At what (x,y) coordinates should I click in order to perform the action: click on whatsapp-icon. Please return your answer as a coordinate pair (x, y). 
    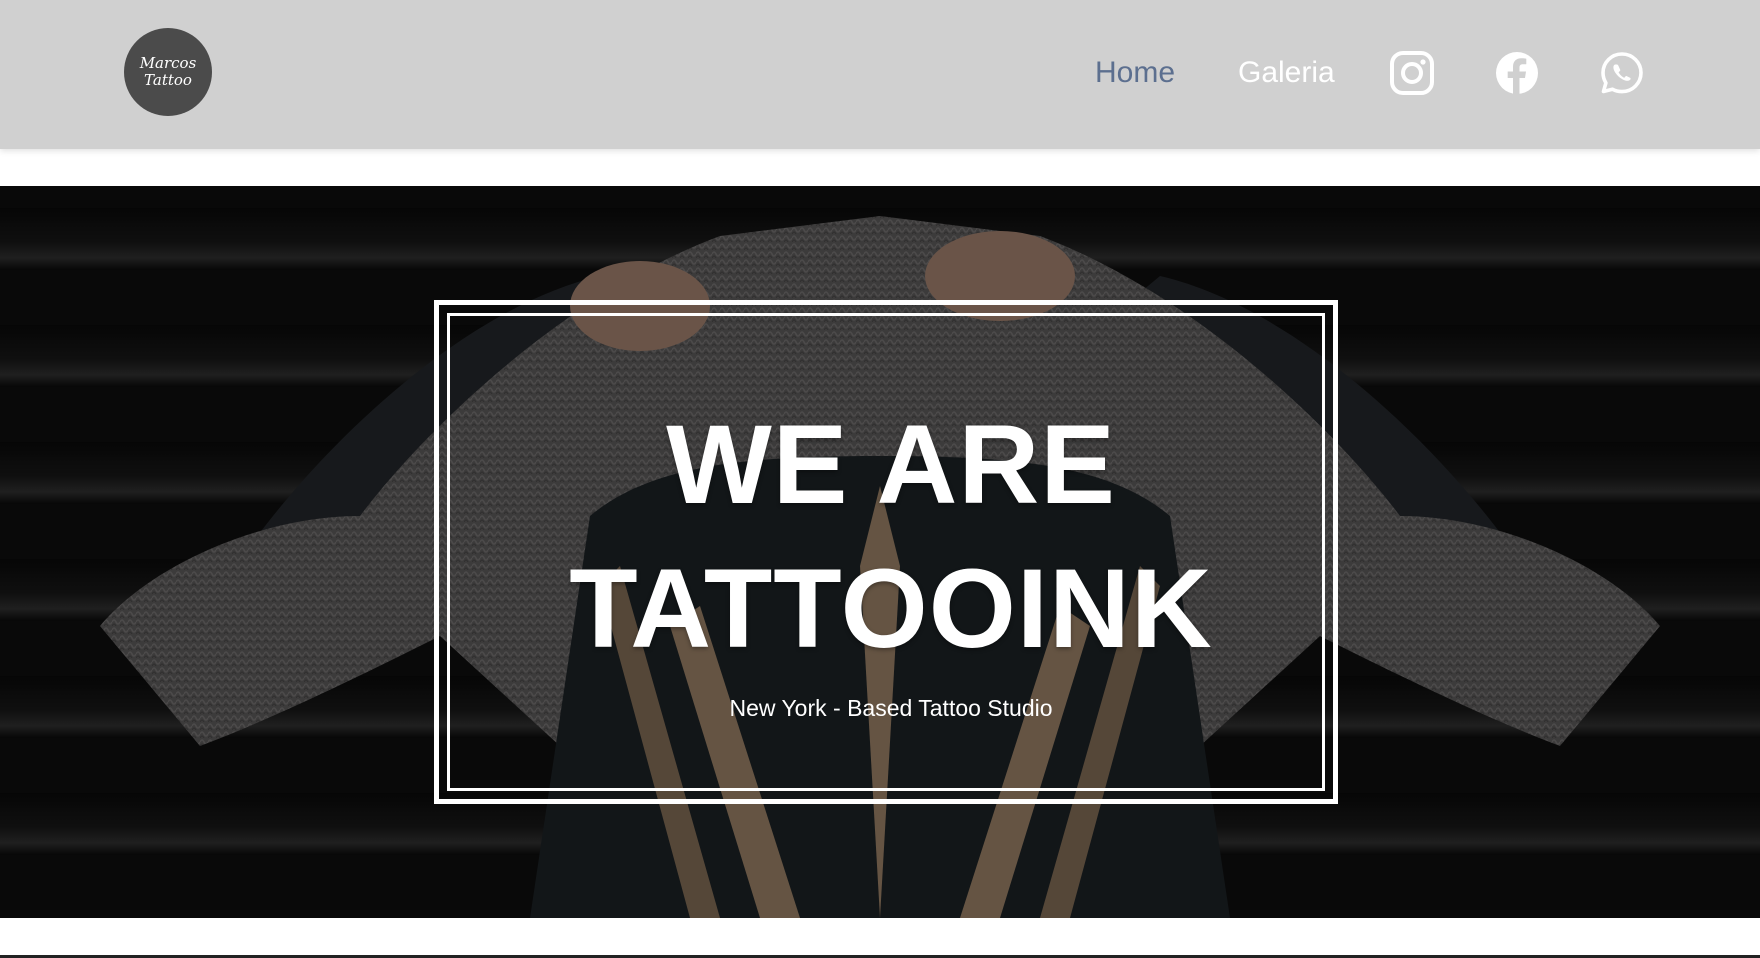
    Looking at the image, I should click on (1622, 73).